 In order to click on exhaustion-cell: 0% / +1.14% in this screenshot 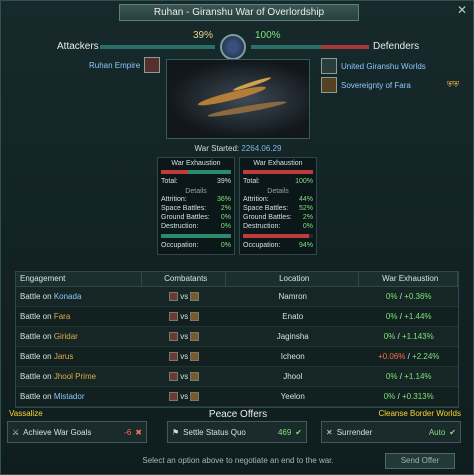, I will do `click(408, 376)`.